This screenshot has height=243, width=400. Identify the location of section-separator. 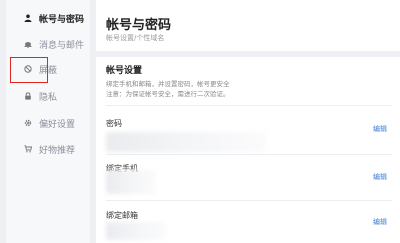
(248, 54).